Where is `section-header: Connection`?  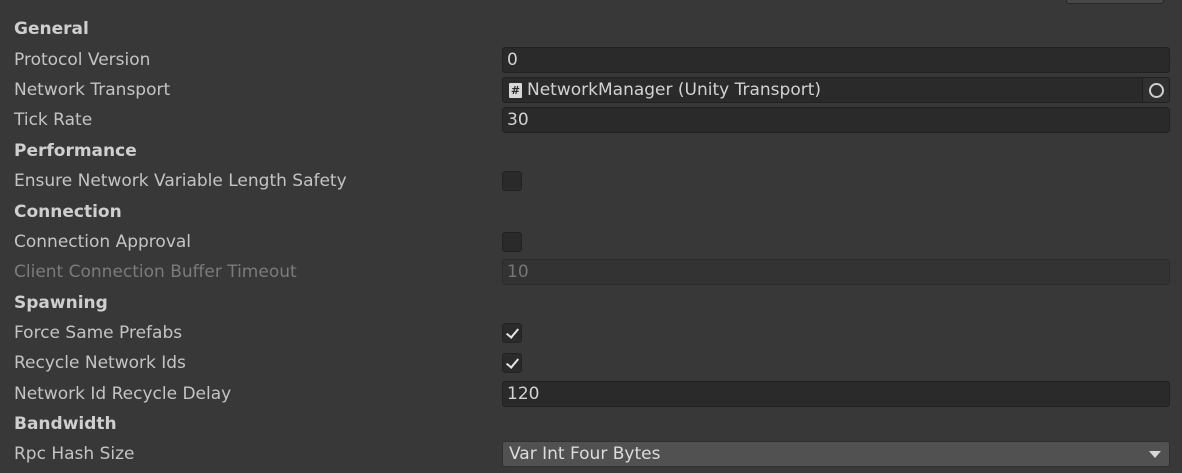 section-header: Connection is located at coordinates (68, 212).